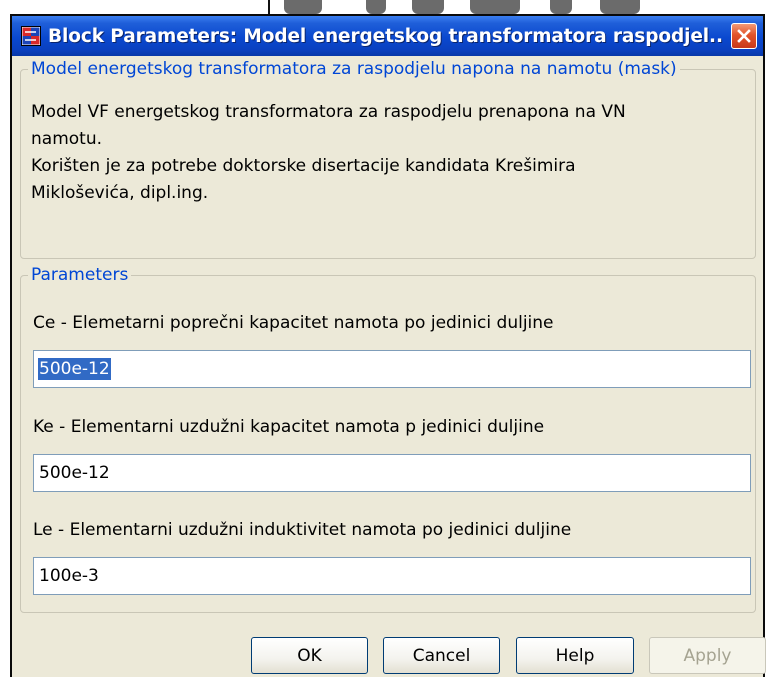  Describe the element at coordinates (80, 275) in the screenshot. I see `parameters-group-legend: Parameters` at that location.